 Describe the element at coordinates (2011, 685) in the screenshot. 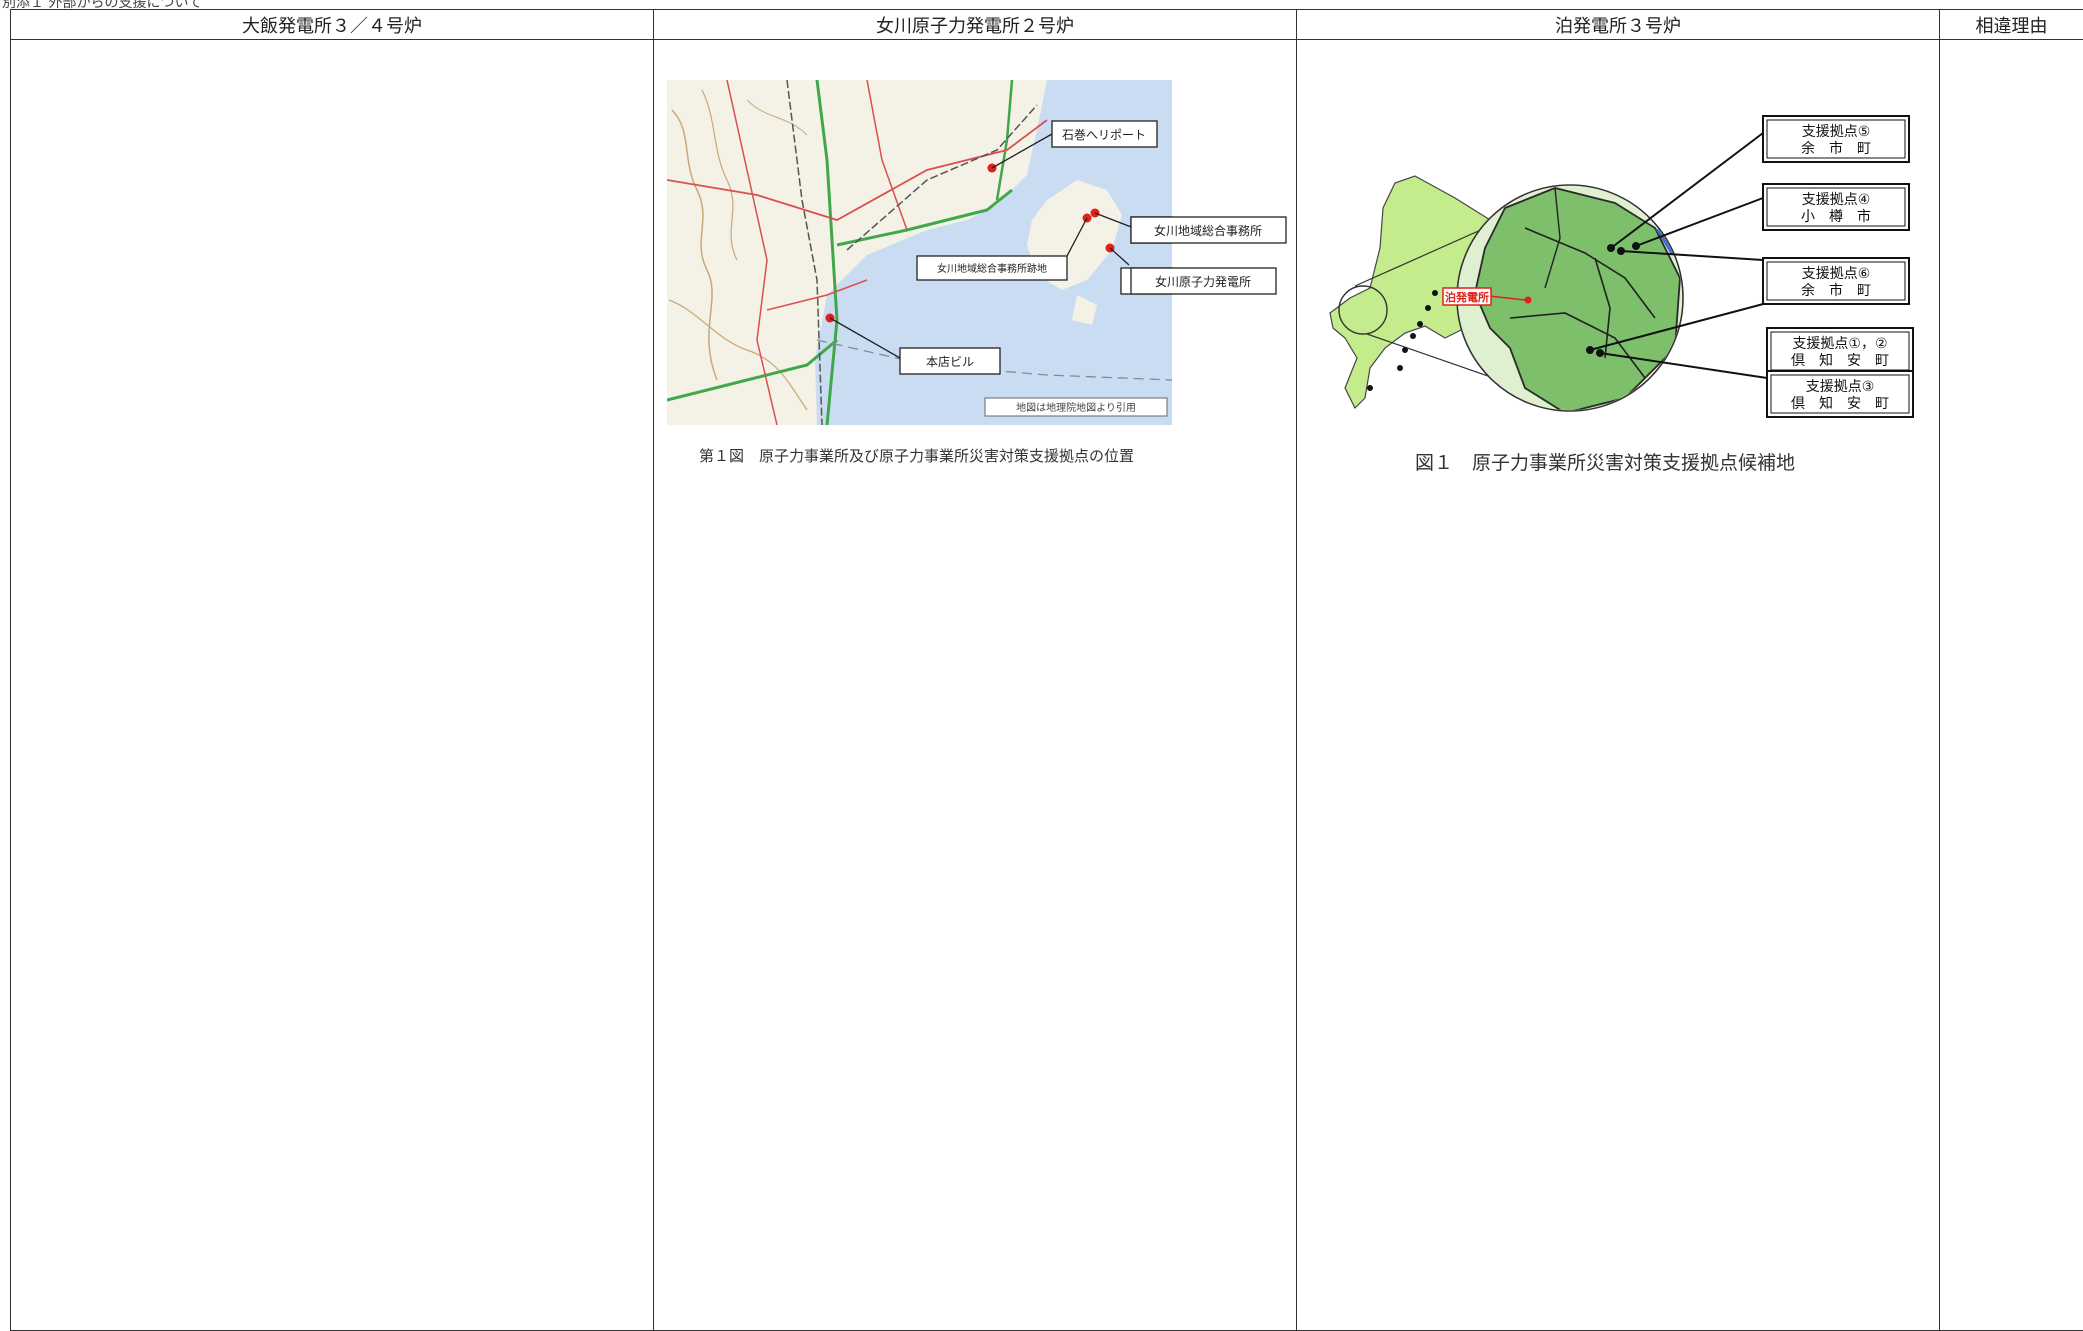

I see `cell-reason` at that location.